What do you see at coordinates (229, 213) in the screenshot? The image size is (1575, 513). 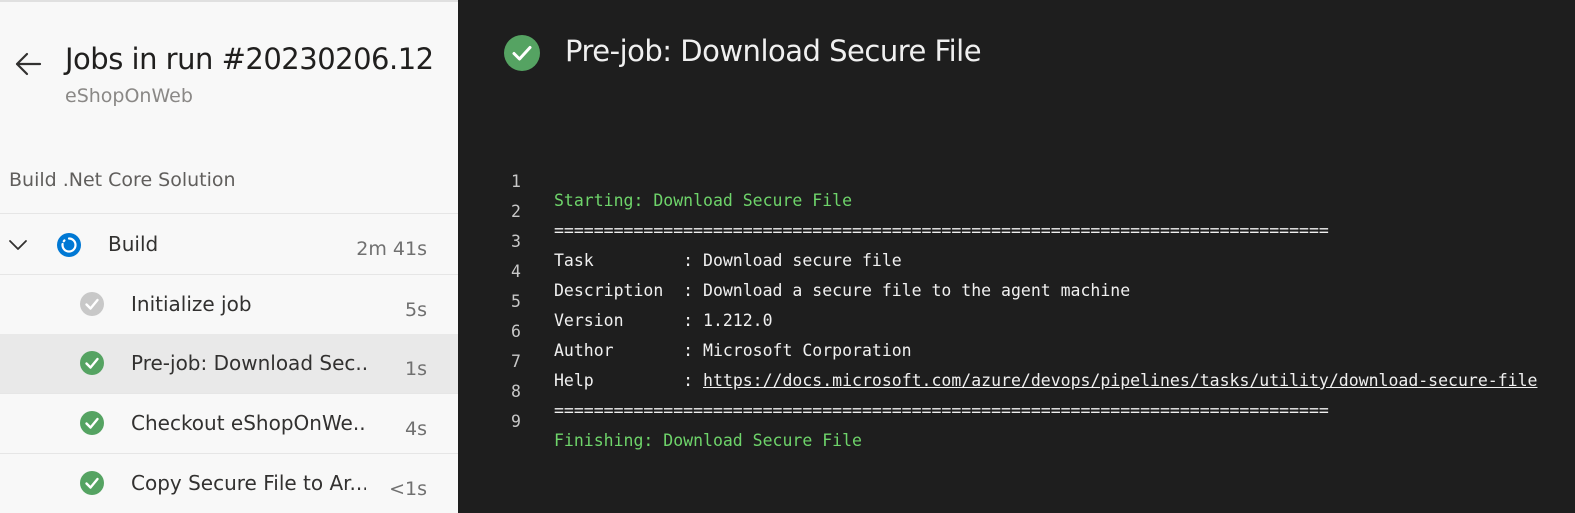 I see `divider` at bounding box center [229, 213].